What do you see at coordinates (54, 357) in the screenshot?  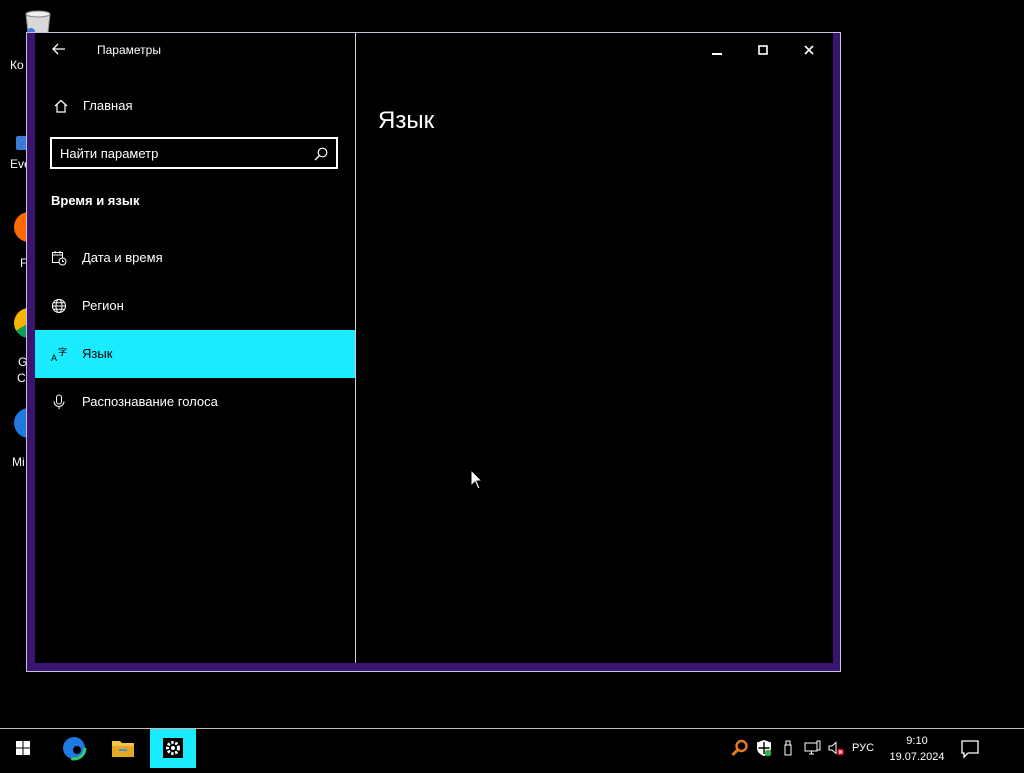 I see `svg-text: A` at bounding box center [54, 357].